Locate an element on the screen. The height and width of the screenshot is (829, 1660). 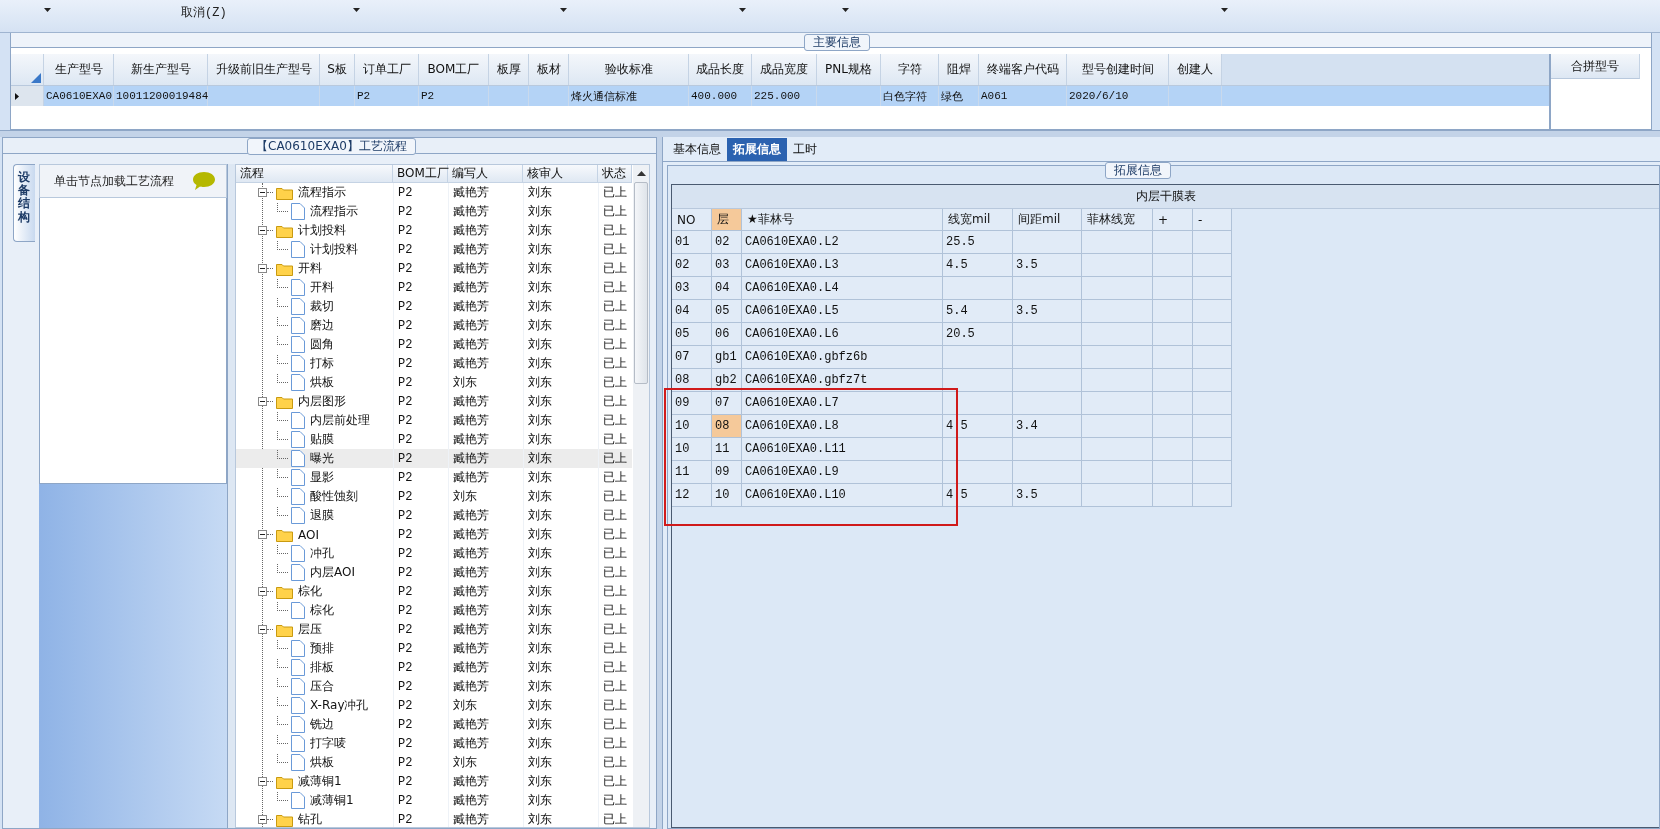
table-cell: CA0610EXA0.L6 is located at coordinates (842, 334).